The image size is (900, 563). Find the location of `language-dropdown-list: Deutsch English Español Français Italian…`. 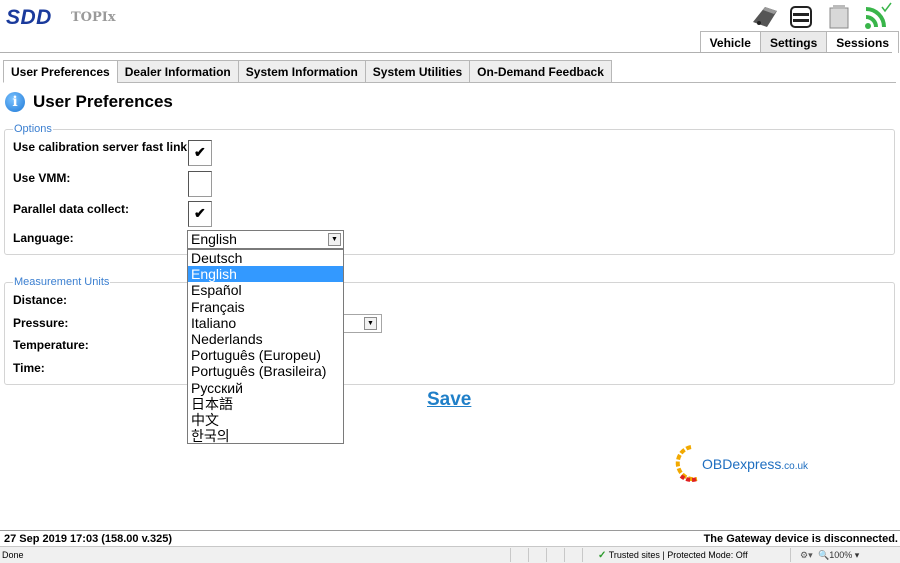

language-dropdown-list: Deutsch English Español Français Italian… is located at coordinates (265, 346).